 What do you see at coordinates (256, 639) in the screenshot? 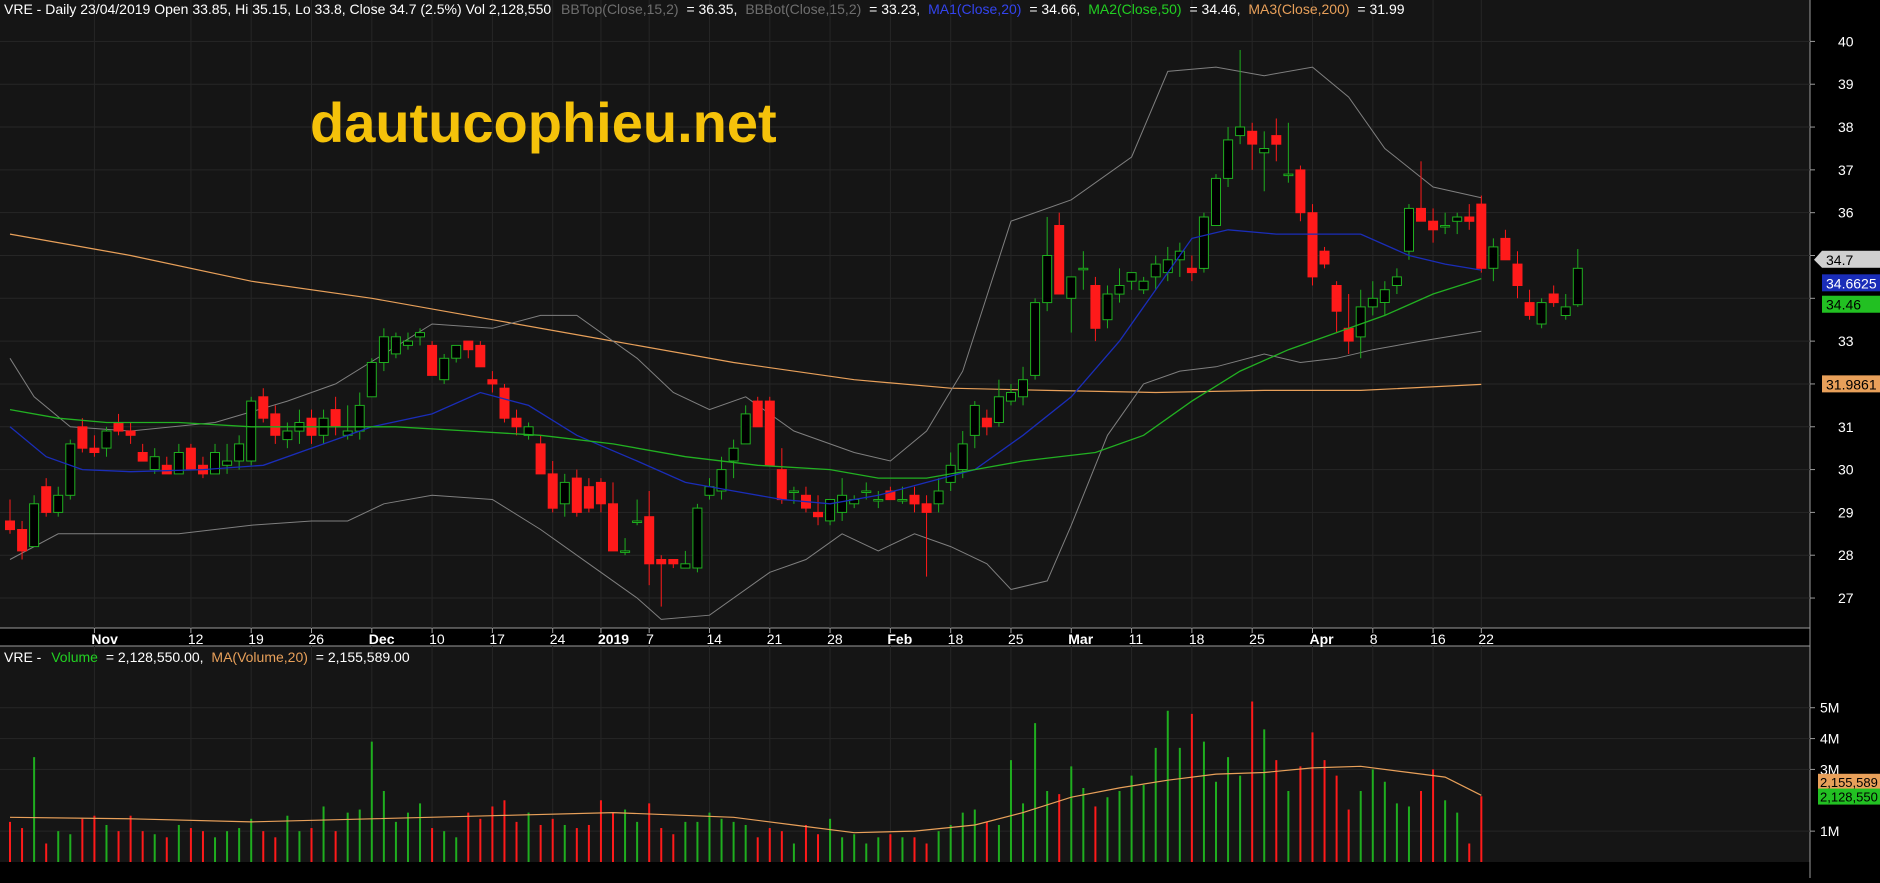
I see `time-tick-label: 19` at bounding box center [256, 639].